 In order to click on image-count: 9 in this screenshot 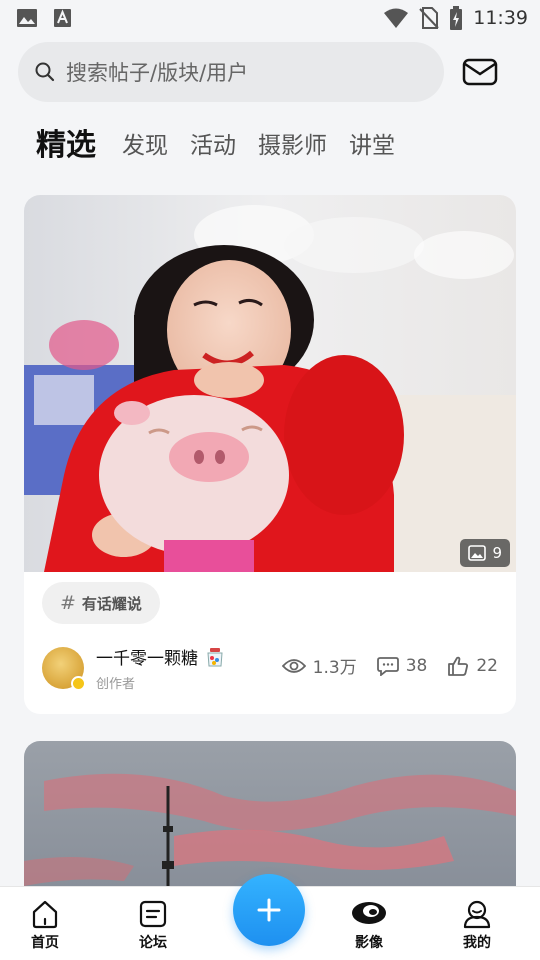, I will do `click(497, 553)`.